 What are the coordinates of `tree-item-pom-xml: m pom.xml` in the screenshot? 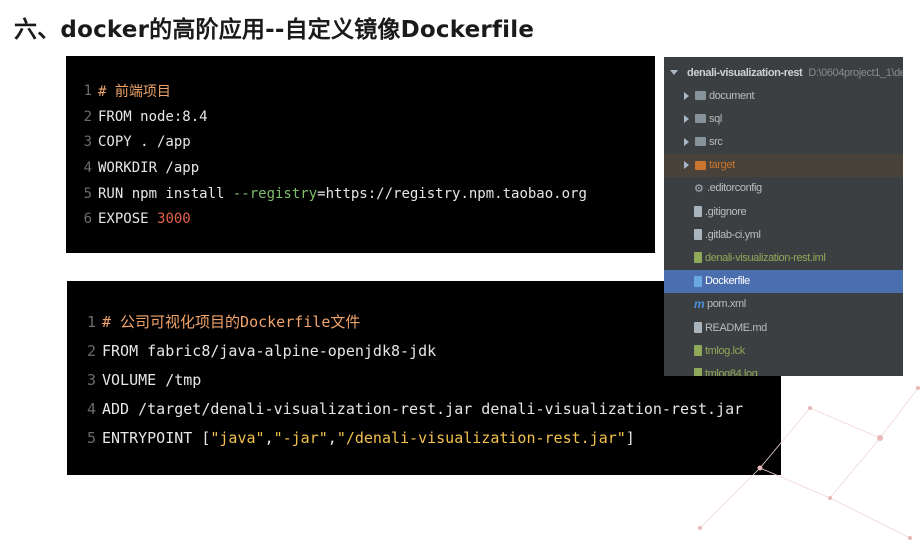 It's located at (783, 304).